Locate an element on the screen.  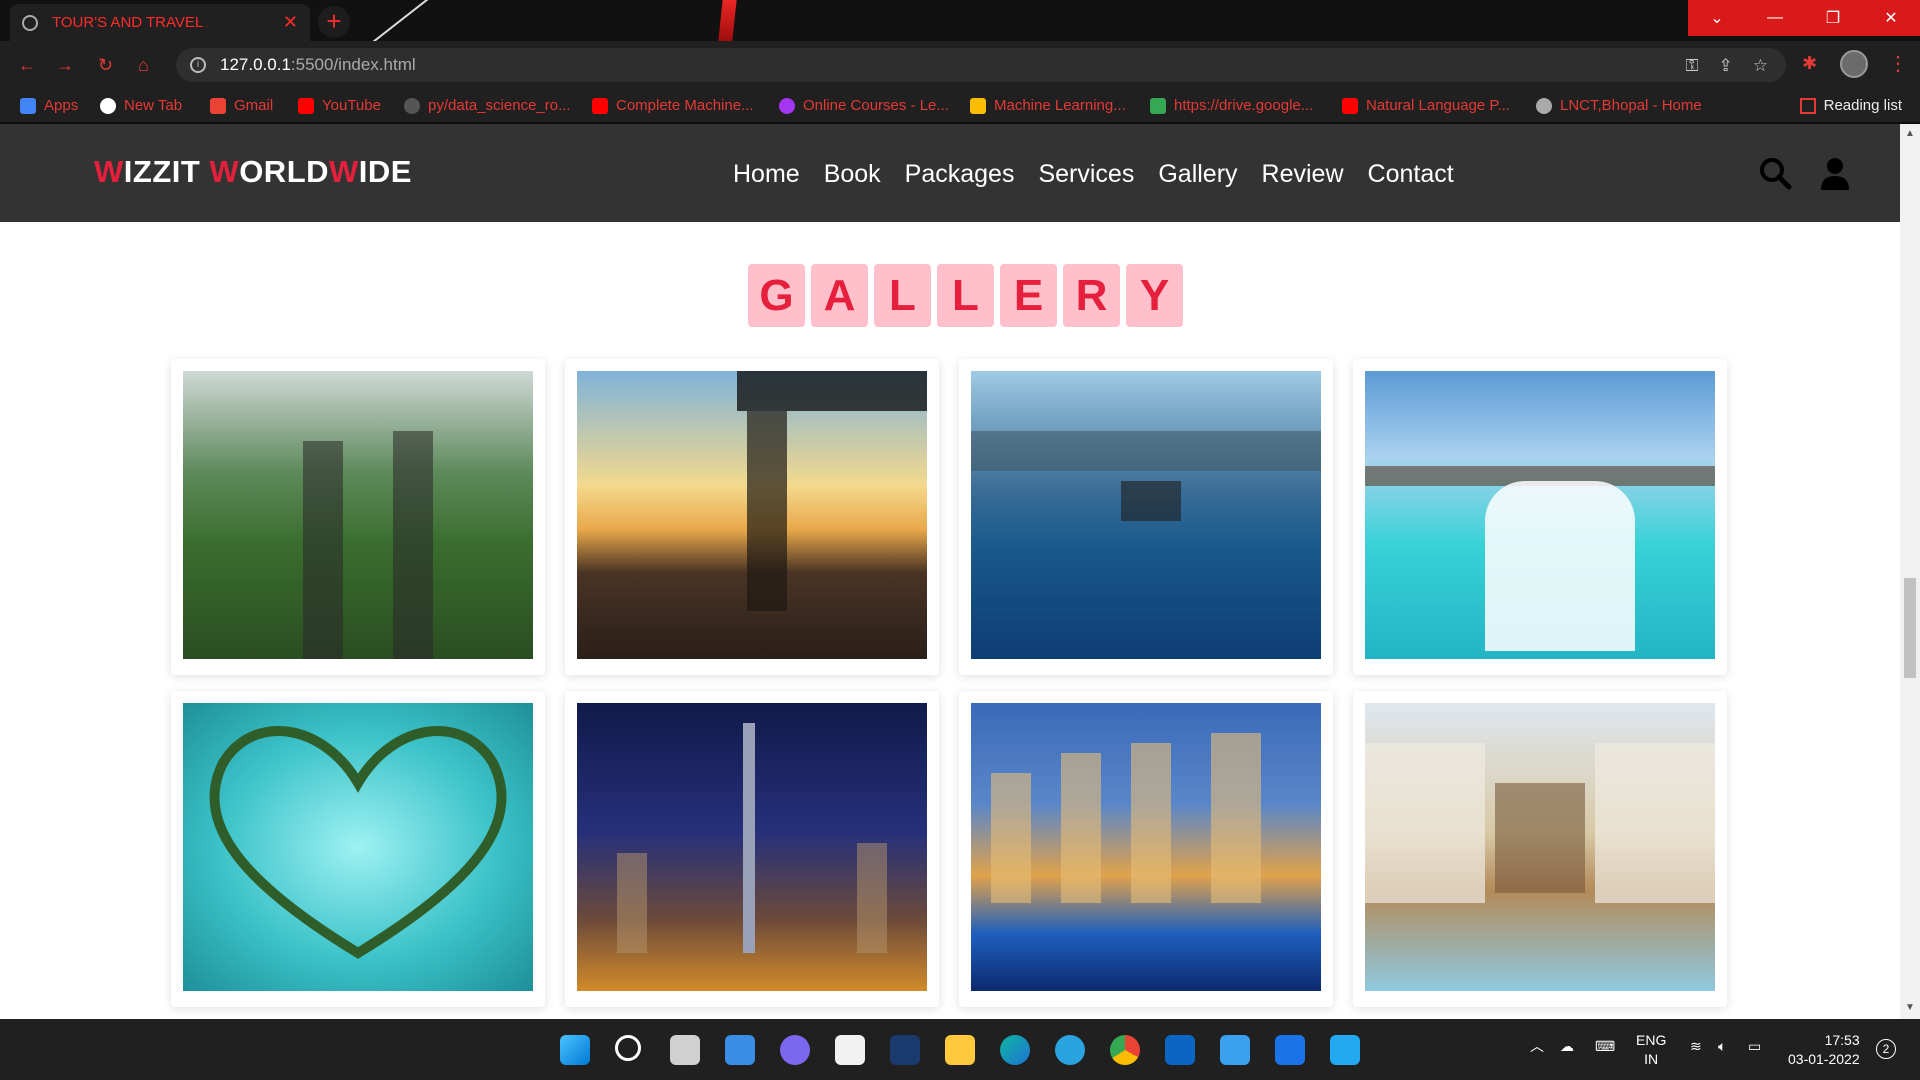
reading-list-button: Reading list is located at coordinates (1850, 105).